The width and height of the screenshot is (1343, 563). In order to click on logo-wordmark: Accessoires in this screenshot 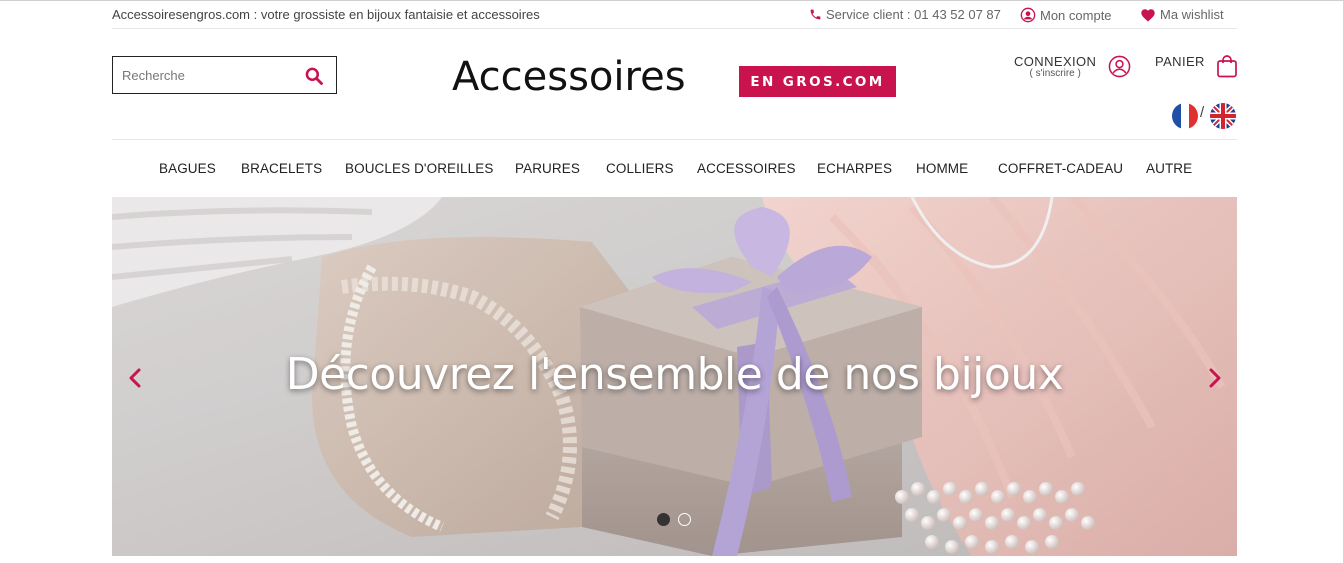, I will do `click(569, 77)`.